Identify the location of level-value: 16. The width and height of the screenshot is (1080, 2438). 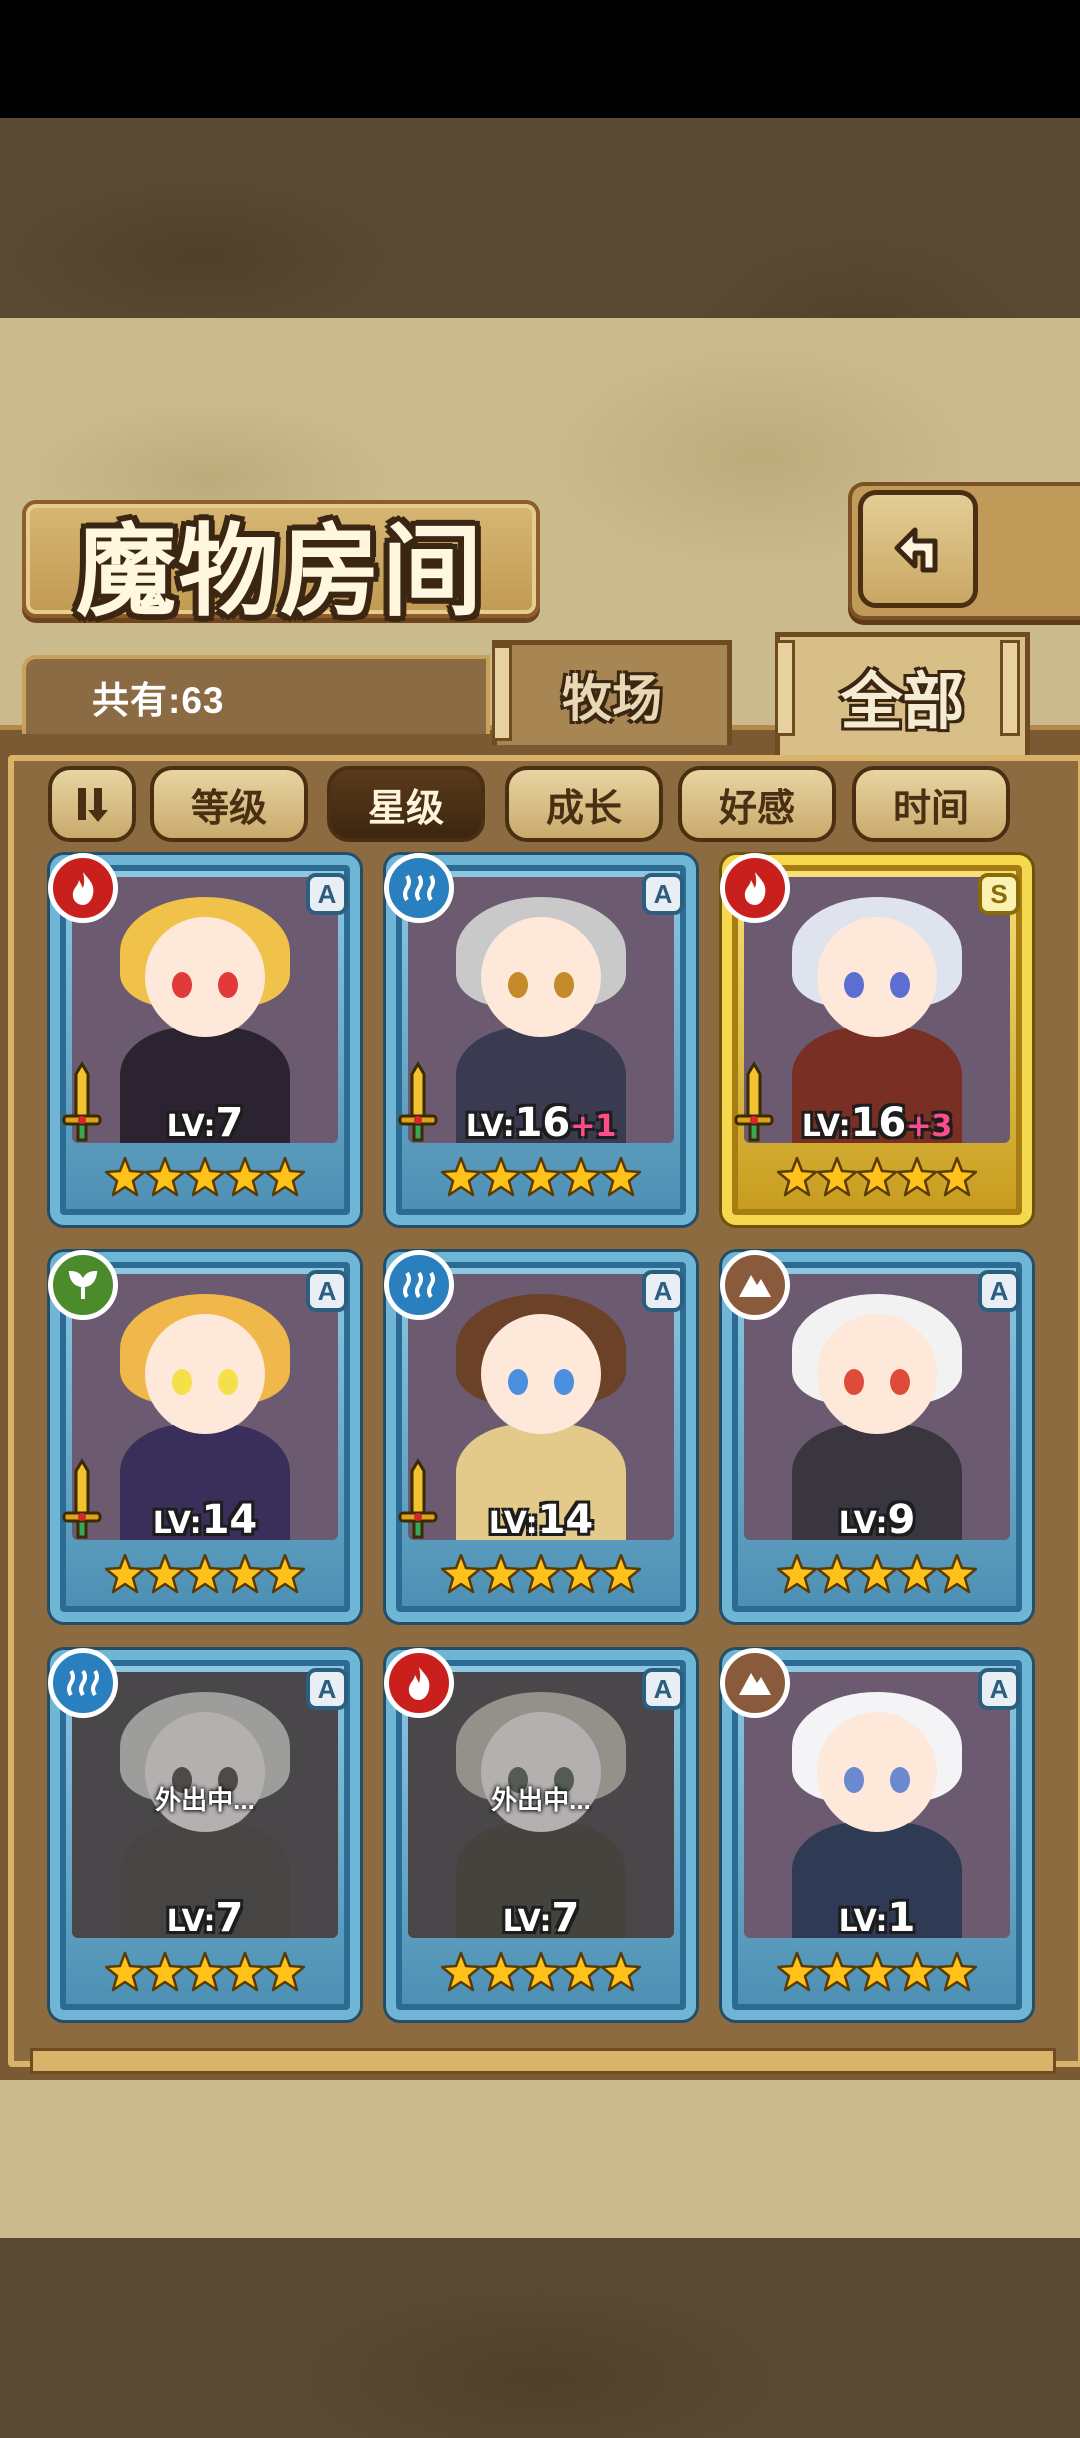
(542, 1123).